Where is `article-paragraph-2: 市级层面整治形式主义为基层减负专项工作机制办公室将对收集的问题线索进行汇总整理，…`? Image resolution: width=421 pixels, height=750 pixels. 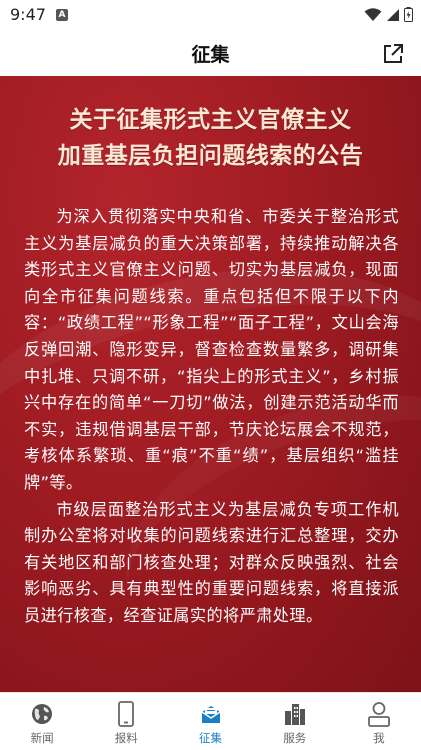 article-paragraph-2: 市级层面整治形式主义为基层减负专项工作机制办公室将对收集的问题线索进行汇总整理，… is located at coordinates (211, 562).